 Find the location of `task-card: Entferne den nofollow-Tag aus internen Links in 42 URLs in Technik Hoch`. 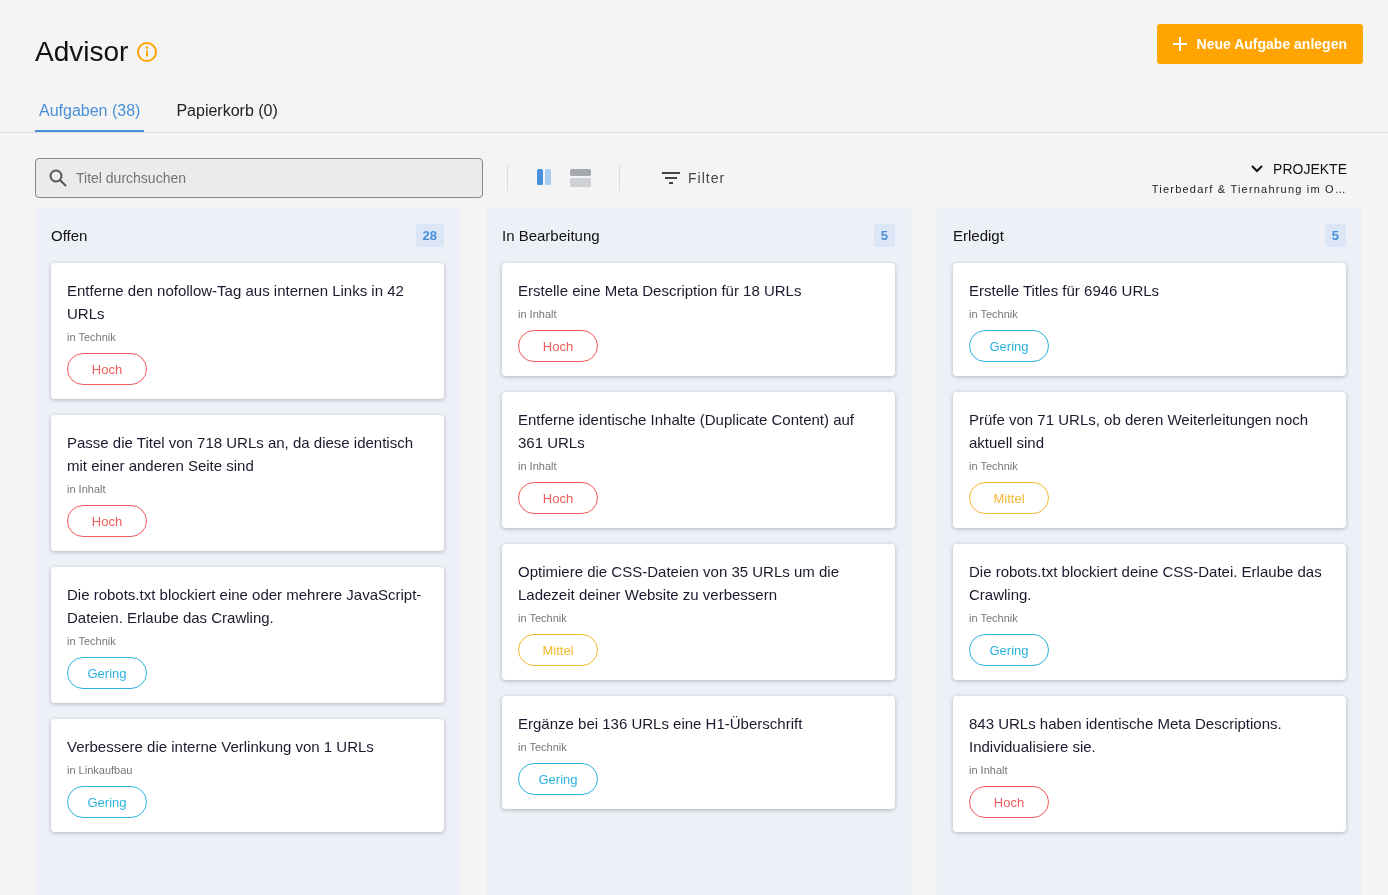

task-card: Entferne den nofollow-Tag aus internen Links in 42 URLs in Technik Hoch is located at coordinates (247, 331).